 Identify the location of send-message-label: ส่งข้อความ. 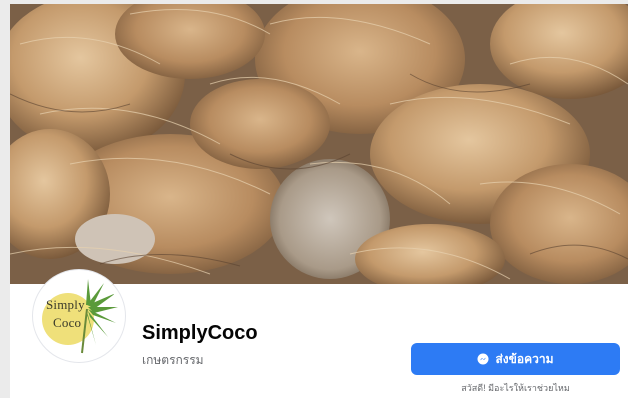
(524, 358).